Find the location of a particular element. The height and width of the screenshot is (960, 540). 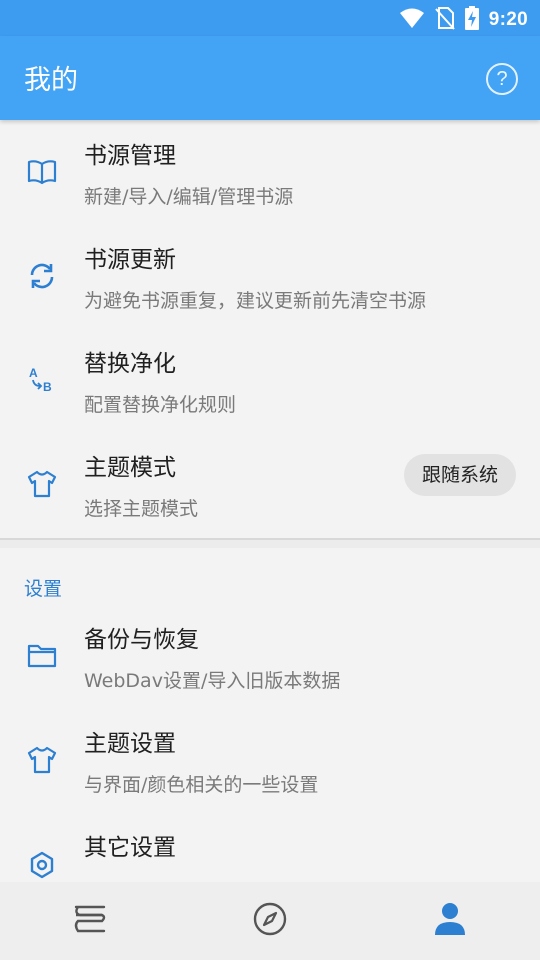

app-bar: 我的 ? is located at coordinates (270, 78).